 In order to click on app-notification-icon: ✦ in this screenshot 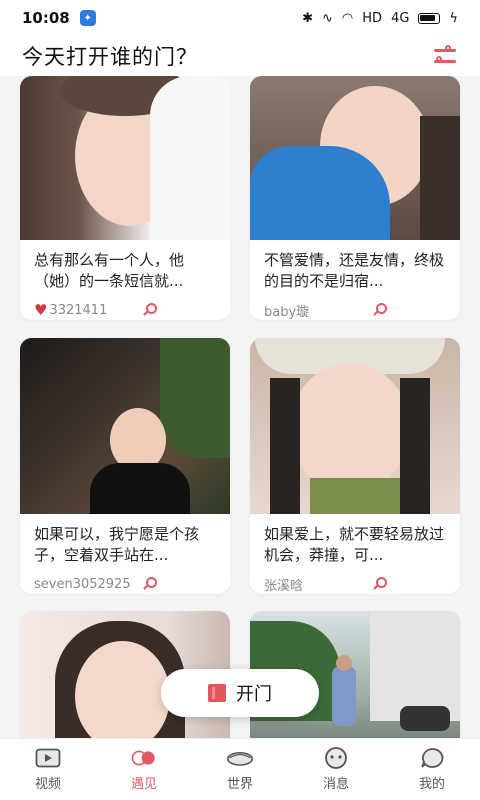, I will do `click(87, 18)`.